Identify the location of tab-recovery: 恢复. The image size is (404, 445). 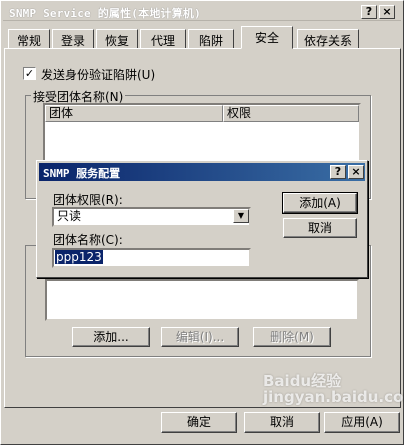
(117, 38).